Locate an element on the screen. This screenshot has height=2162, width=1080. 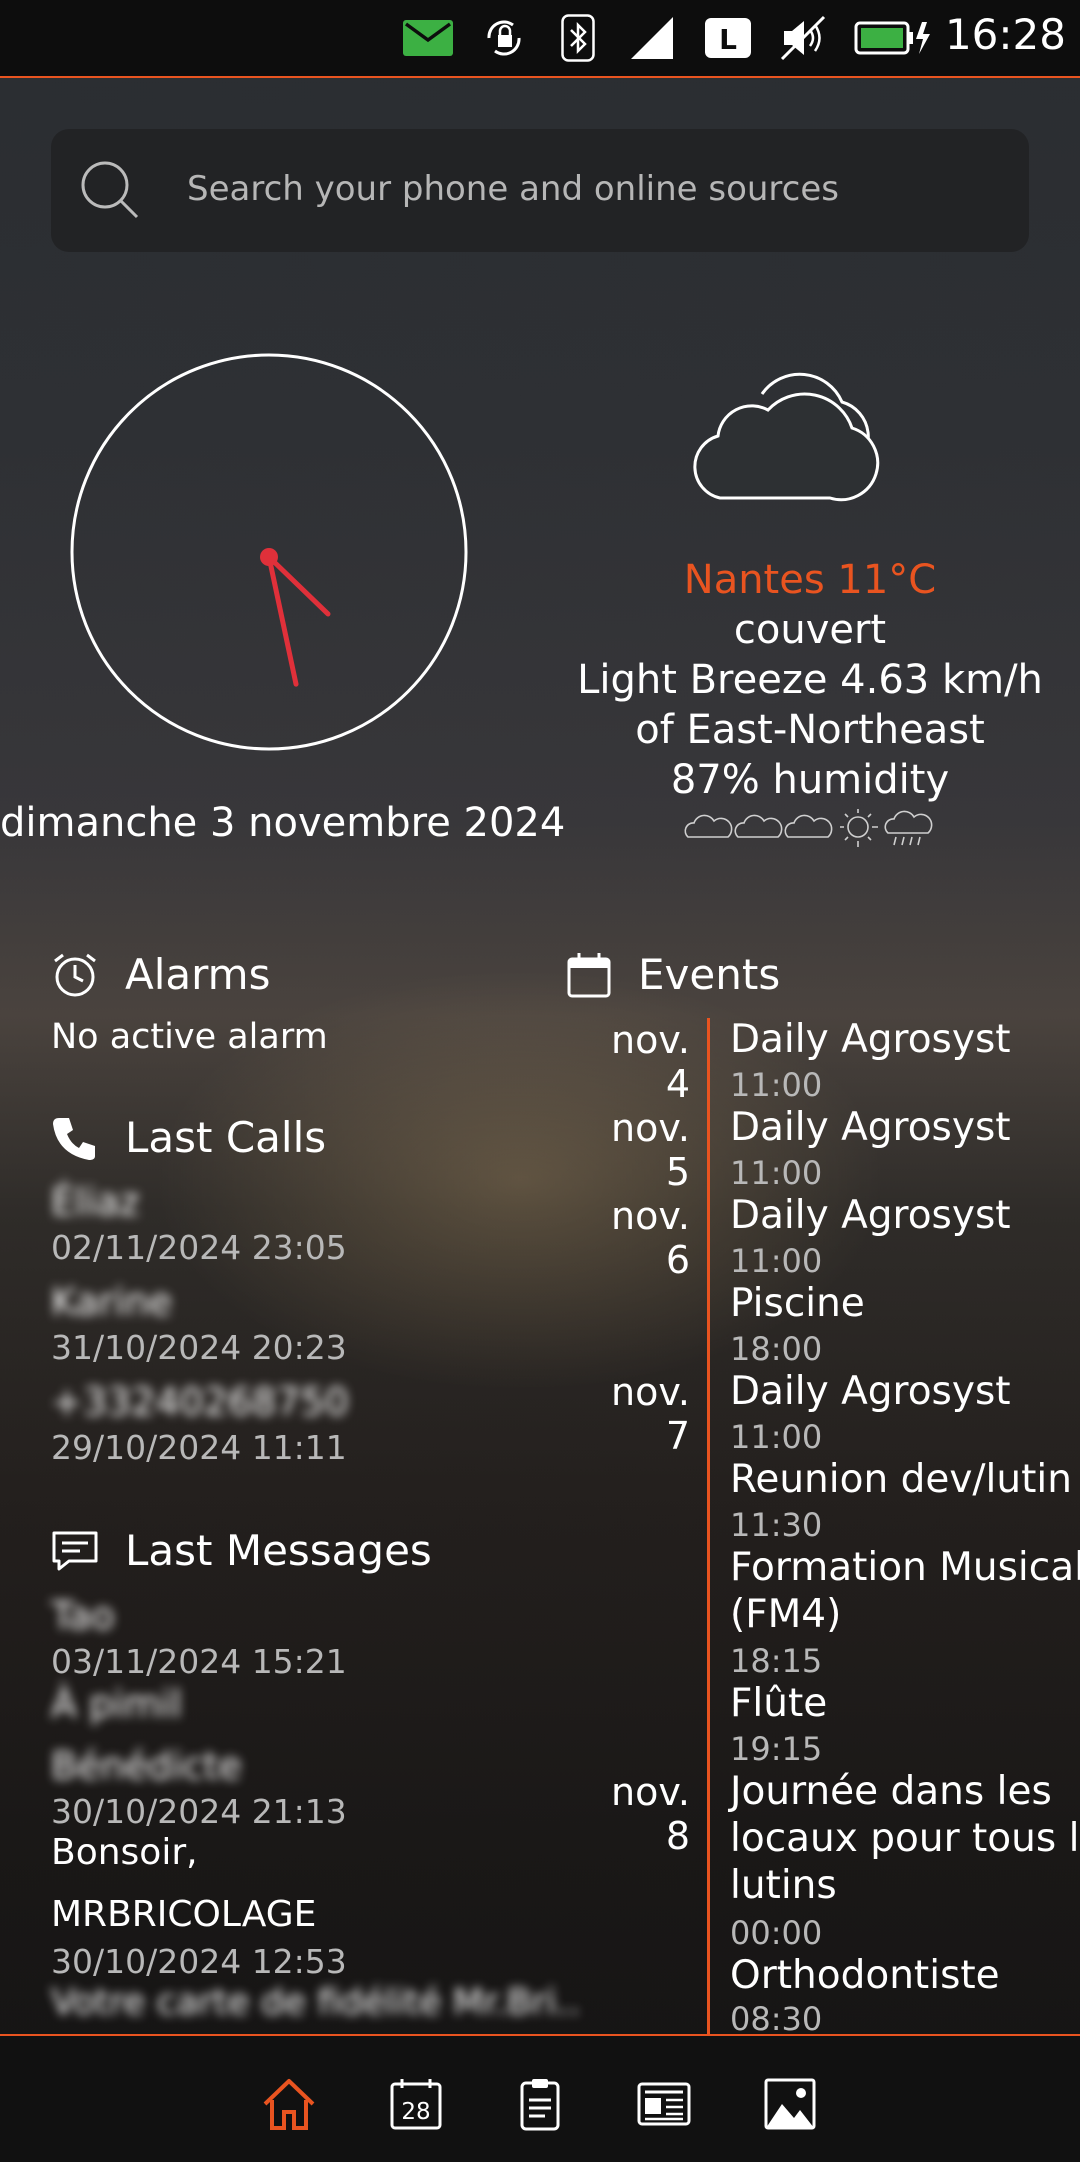
search-bar: Search your phone and online sources is located at coordinates (540, 190).